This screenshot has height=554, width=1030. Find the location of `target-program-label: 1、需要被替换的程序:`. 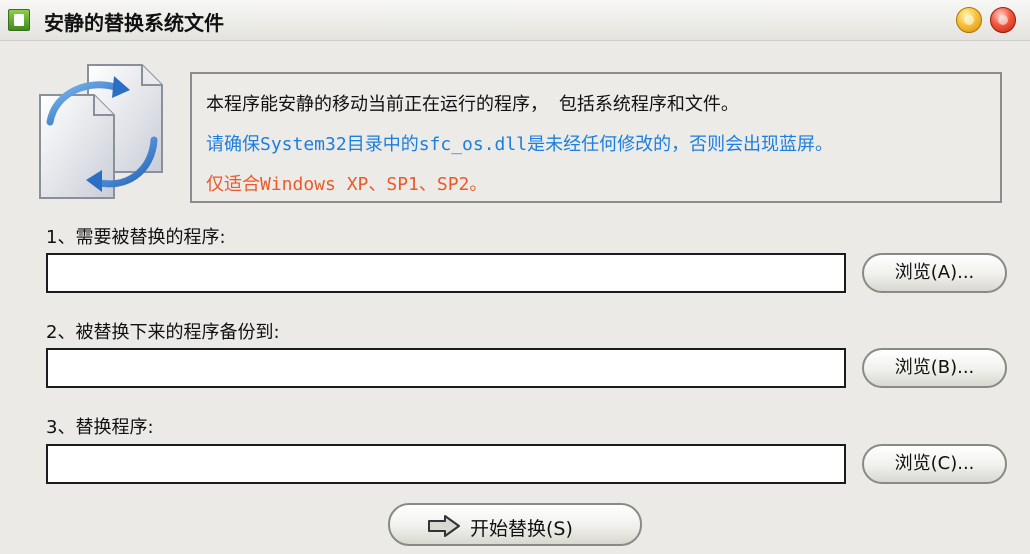

target-program-label: 1、需要被替换的程序: is located at coordinates (136, 237).